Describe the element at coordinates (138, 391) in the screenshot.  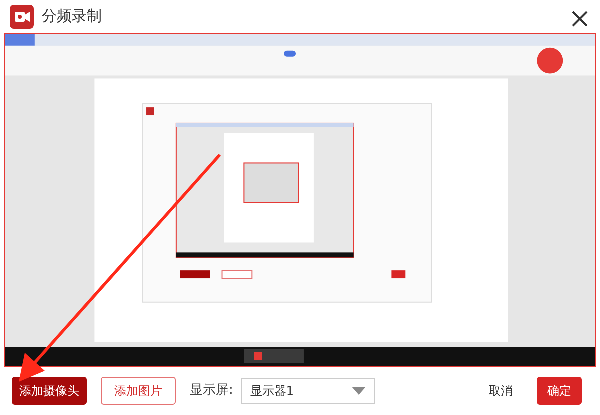
I see `add-image-button: 添加图片` at that location.